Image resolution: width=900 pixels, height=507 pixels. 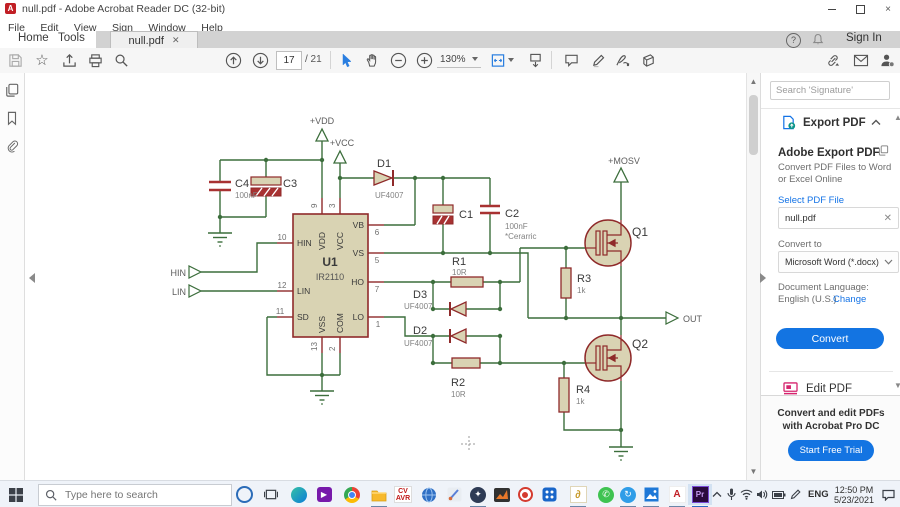 I want to click on taskbar-icon-media-player: ▶, so click(x=324, y=494).